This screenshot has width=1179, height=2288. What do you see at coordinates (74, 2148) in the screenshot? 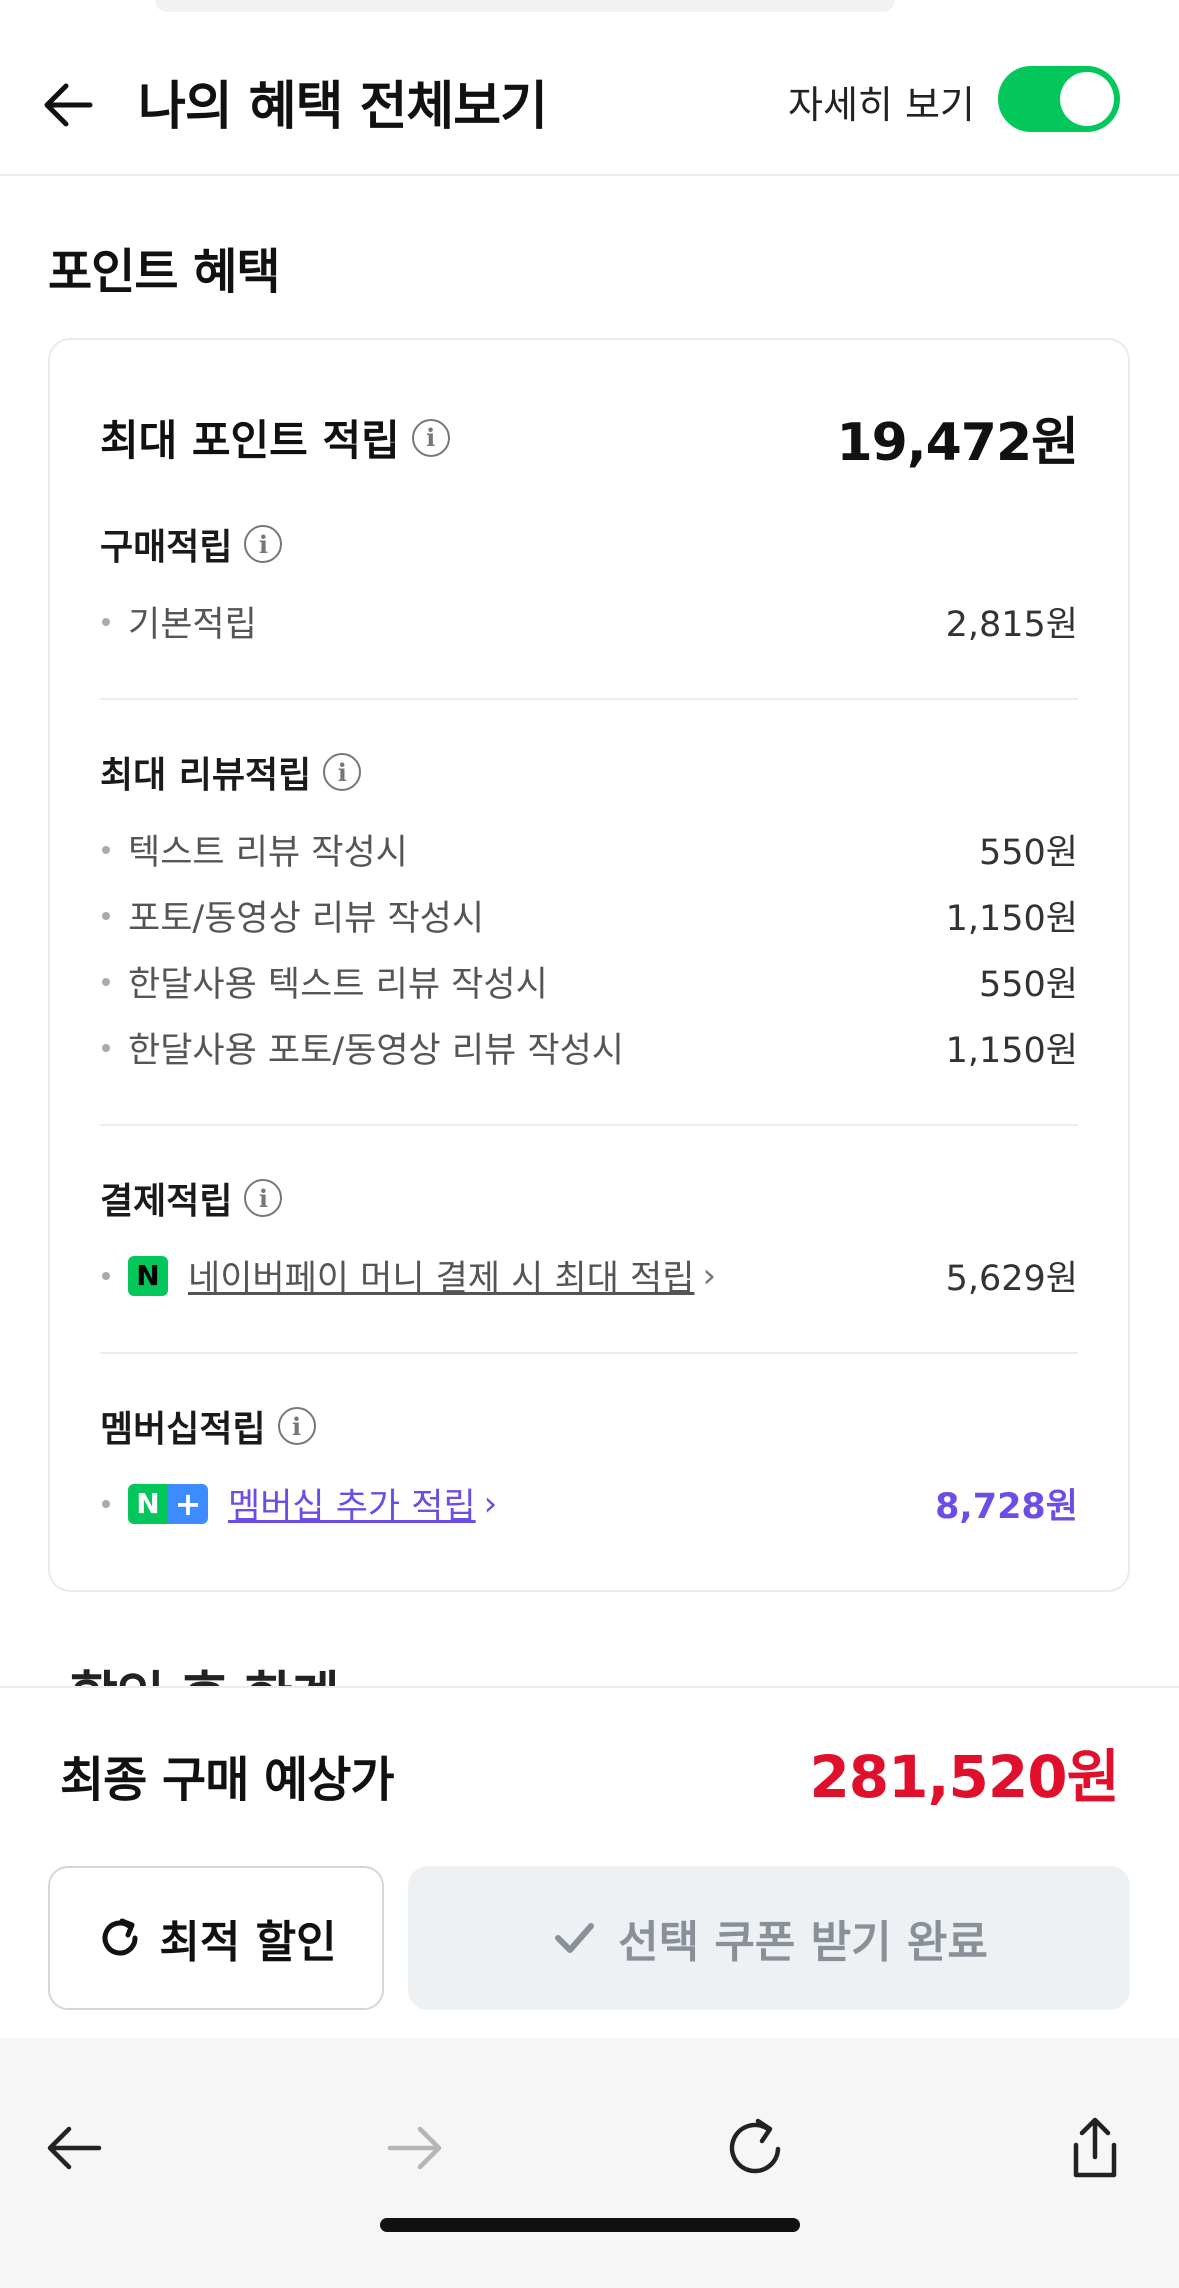
I see `back-icon` at bounding box center [74, 2148].